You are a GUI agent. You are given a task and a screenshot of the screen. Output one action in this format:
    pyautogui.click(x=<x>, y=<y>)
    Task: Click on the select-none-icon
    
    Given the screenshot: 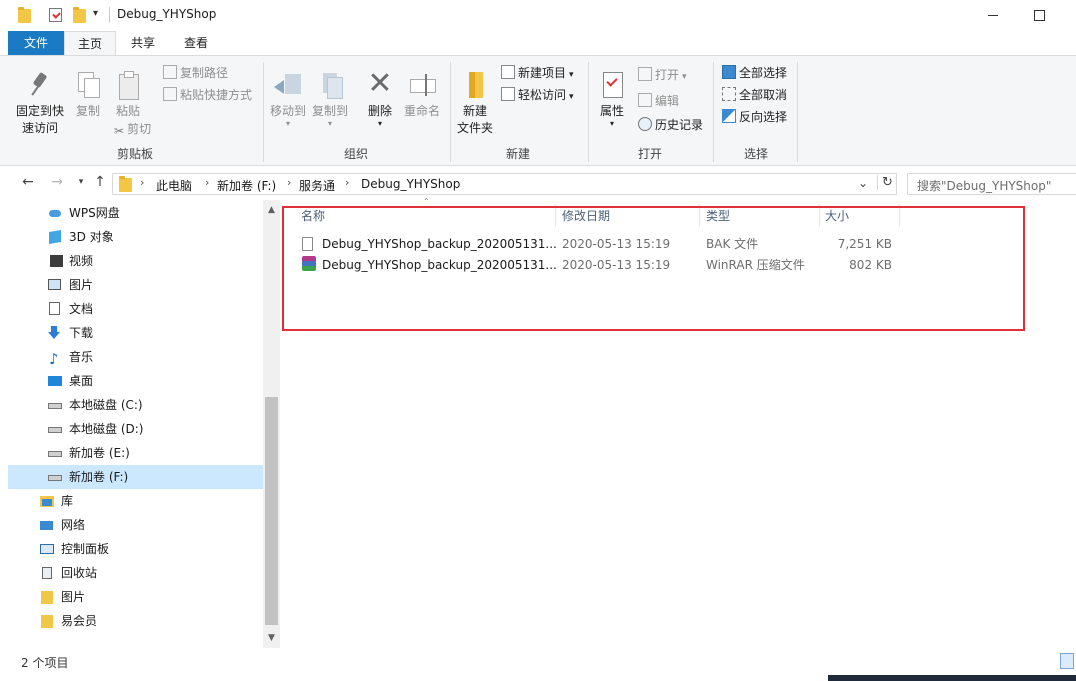 What is the action you would take?
    pyautogui.click(x=729, y=94)
    